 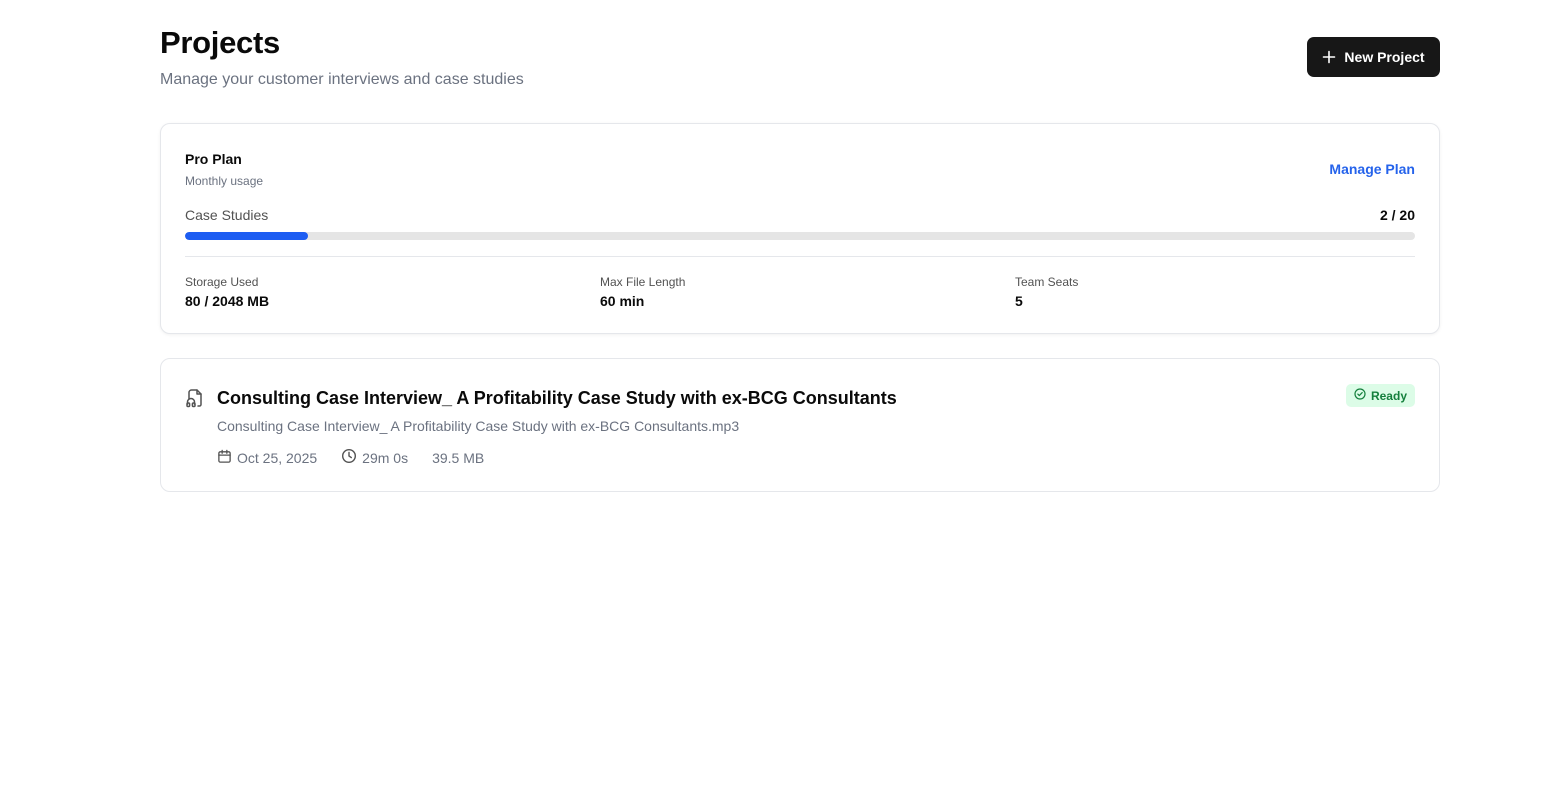 What do you see at coordinates (213, 159) in the screenshot?
I see `plan-name: Pro Plan` at bounding box center [213, 159].